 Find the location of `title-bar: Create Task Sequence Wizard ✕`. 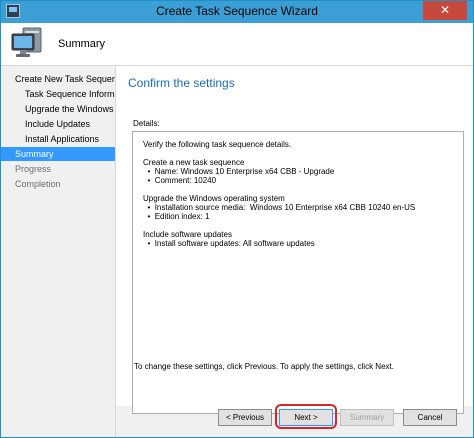

title-bar: Create Task Sequence Wizard ✕ is located at coordinates (237, 12).